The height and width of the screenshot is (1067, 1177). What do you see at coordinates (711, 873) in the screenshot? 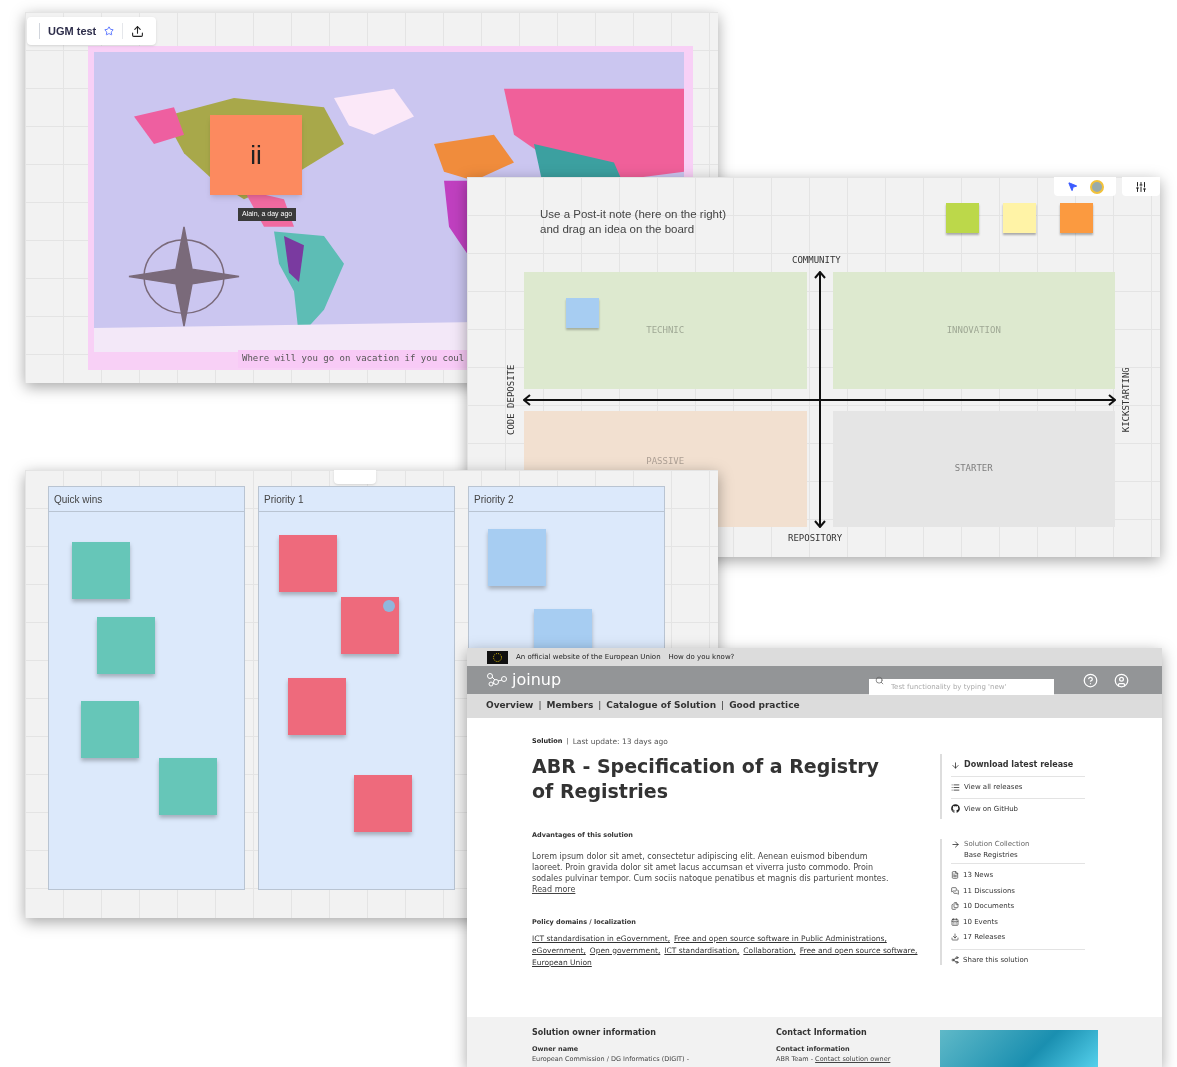
I see `description-paragraph: Lorem ipsum dolor sit amet, consectetur adipiscing elit. Aenean euismod bibendum laoreet. Proin gravida dolor sit amet lacus accumsan et viverra justo commodo. Proin sodales pulvinar tempor. Cum sociis natoque penatibus et magnis dis parturient montes. Read more` at bounding box center [711, 873].